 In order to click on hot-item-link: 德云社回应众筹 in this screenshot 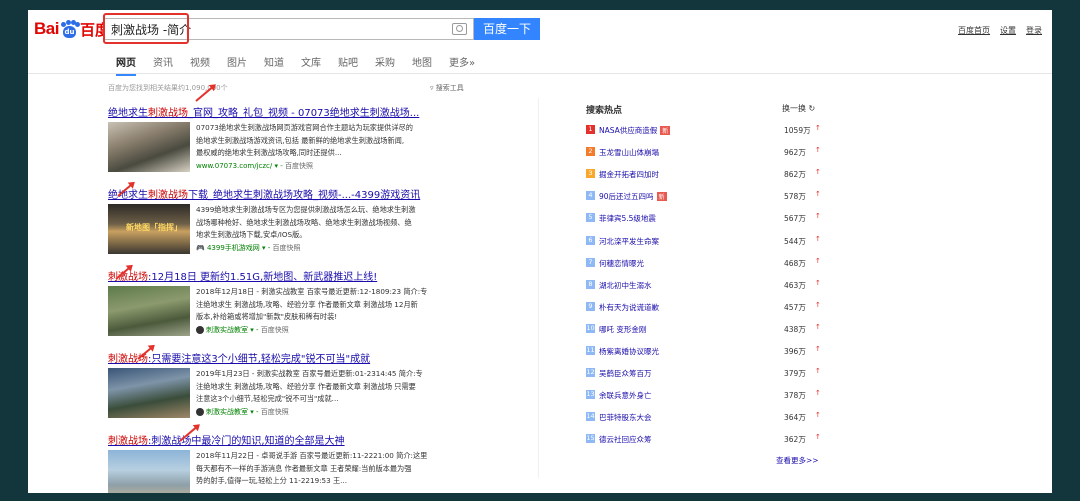, I will do `click(625, 439)`.